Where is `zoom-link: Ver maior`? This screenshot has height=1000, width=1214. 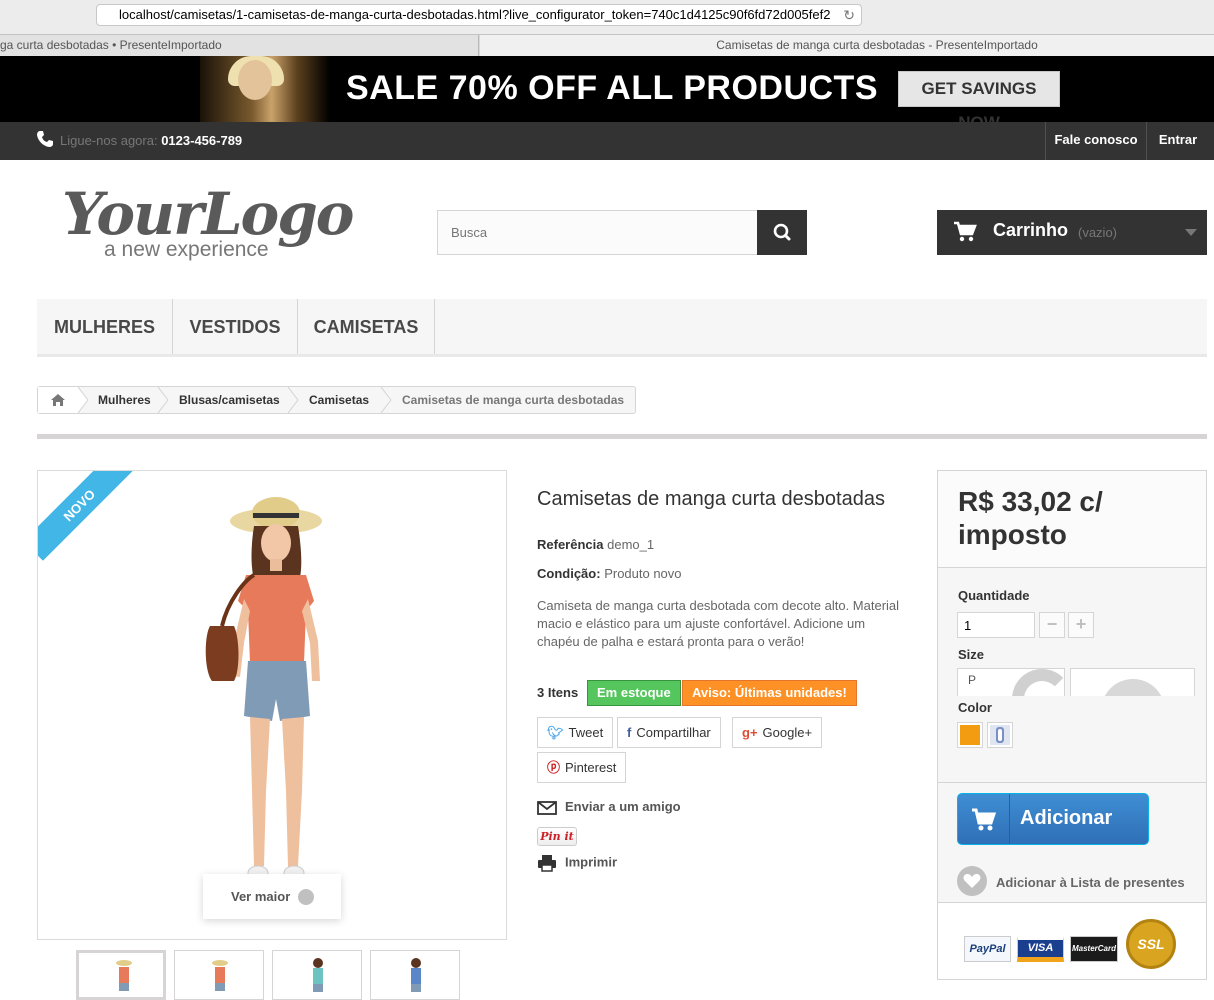 zoom-link: Ver maior is located at coordinates (272, 896).